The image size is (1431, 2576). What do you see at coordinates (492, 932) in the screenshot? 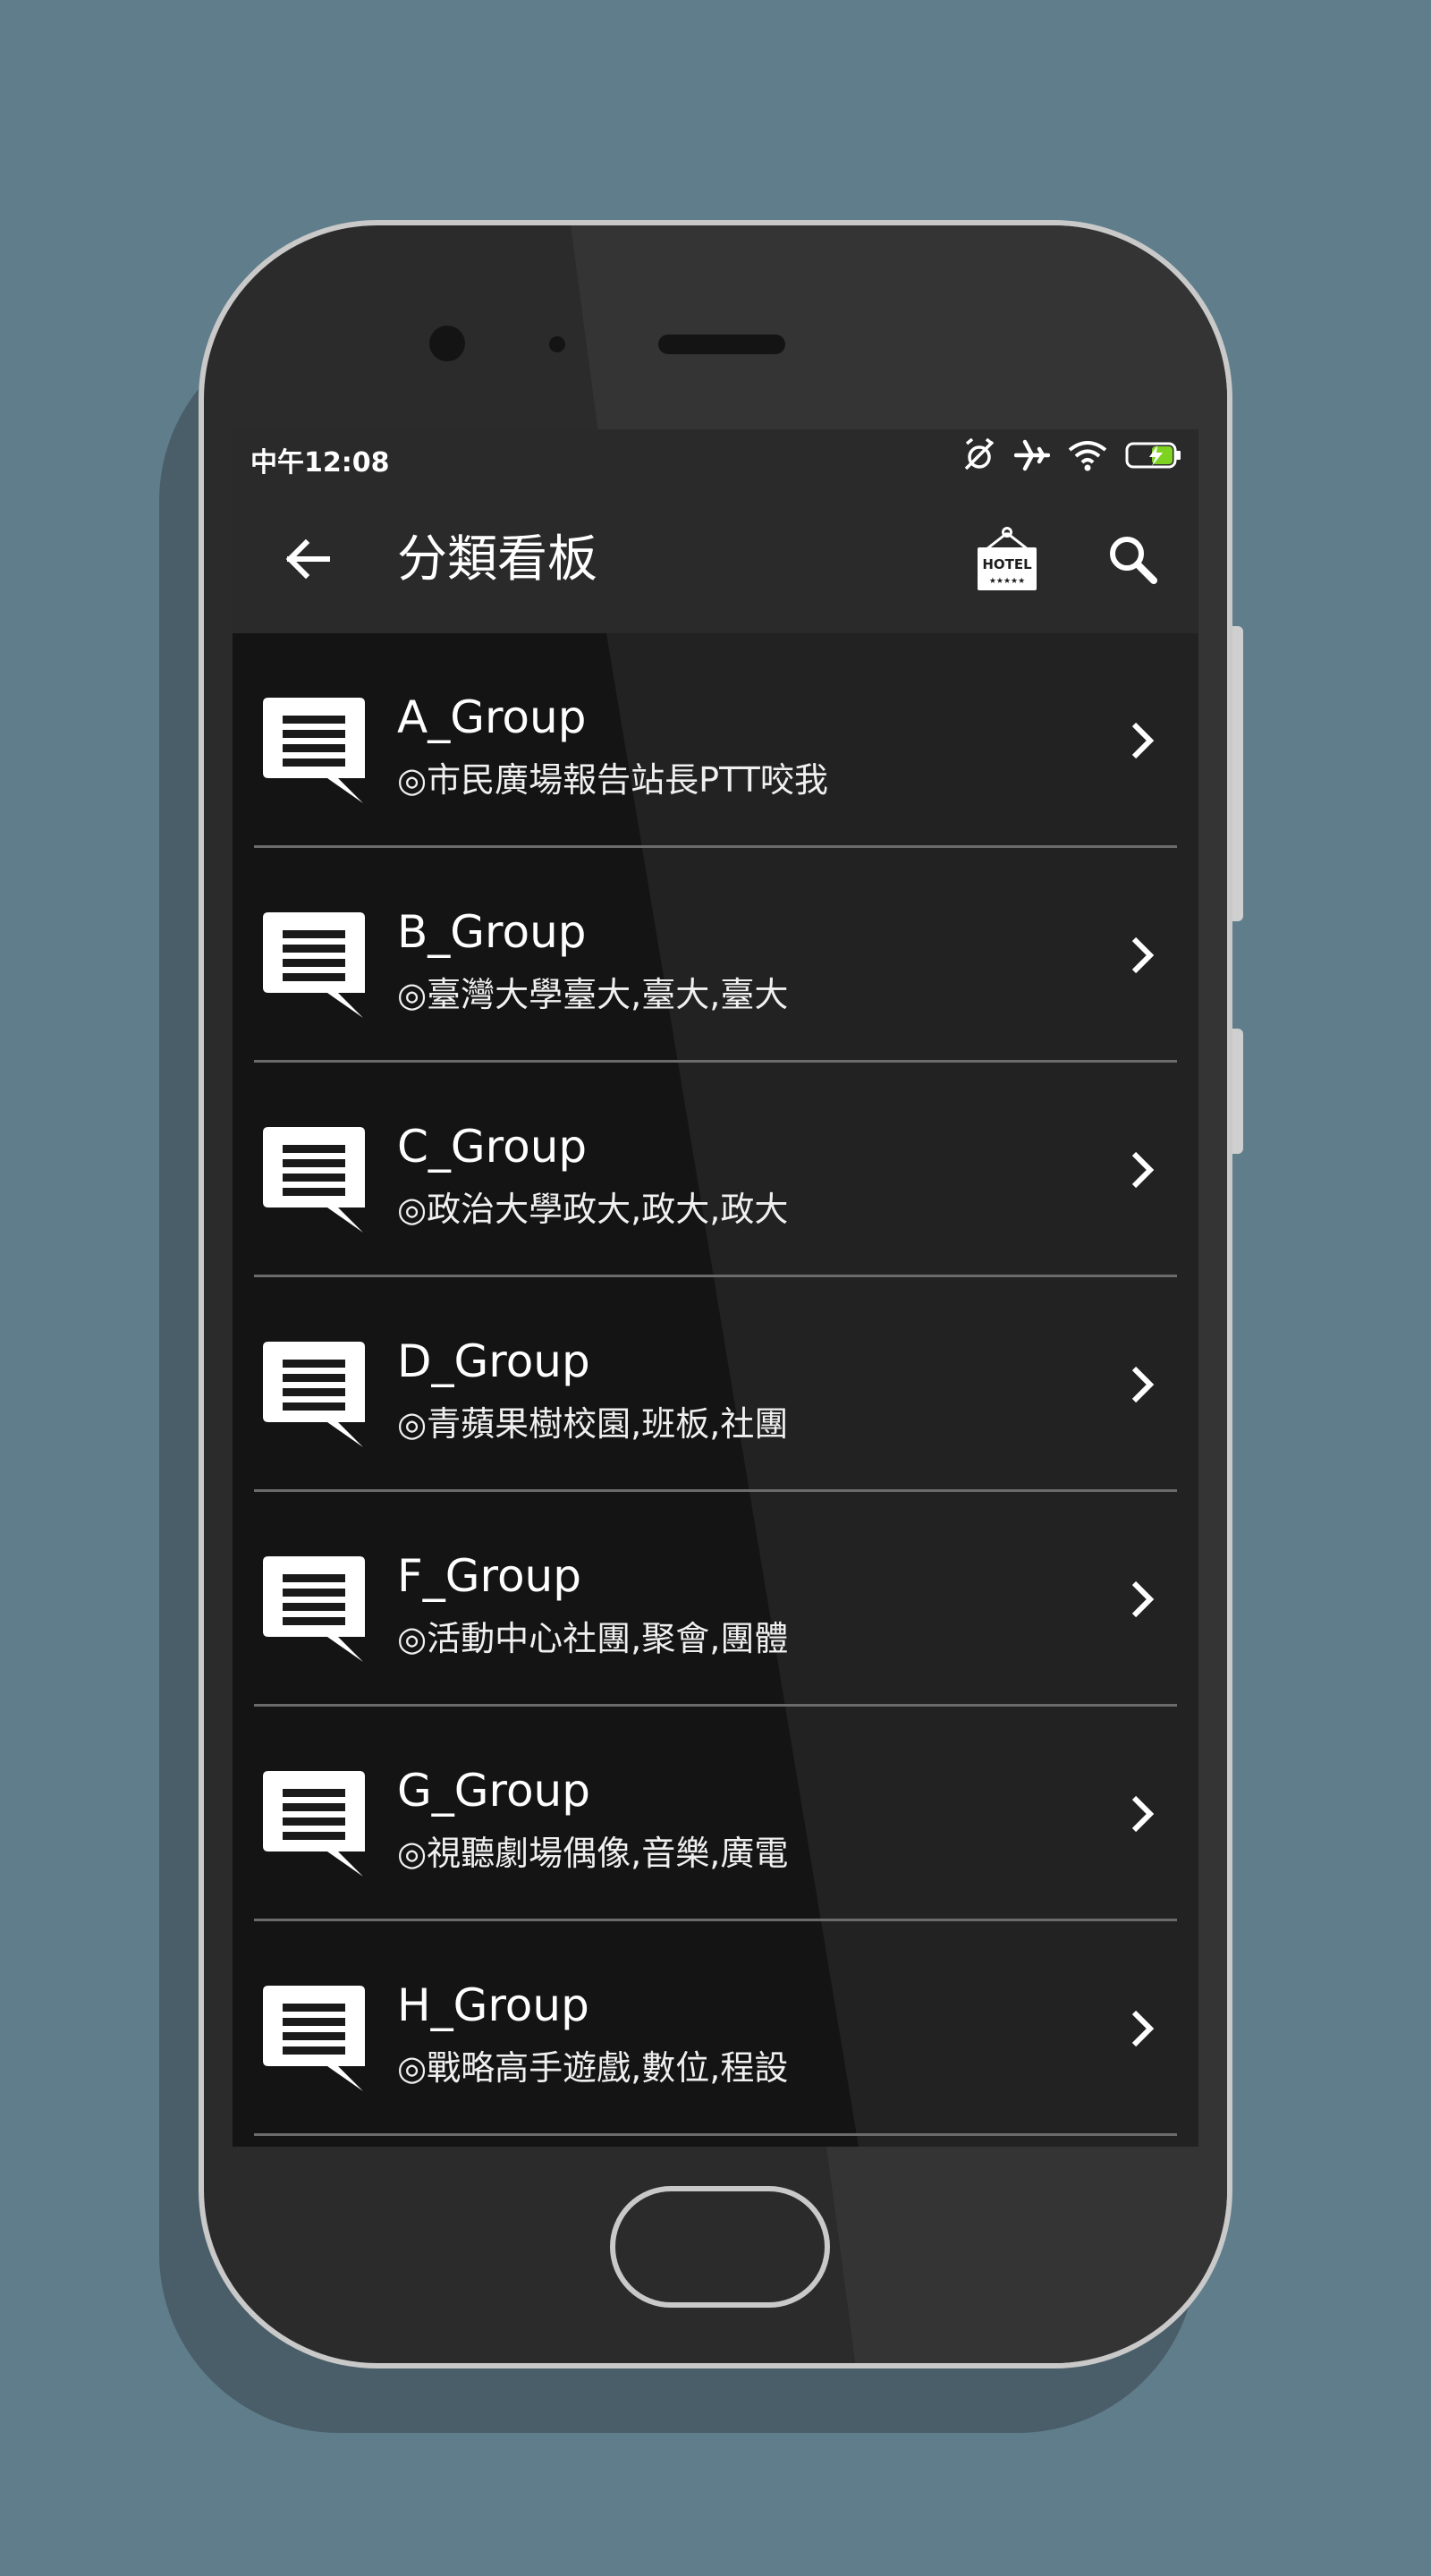
I see `group-name: B_Group` at bounding box center [492, 932].